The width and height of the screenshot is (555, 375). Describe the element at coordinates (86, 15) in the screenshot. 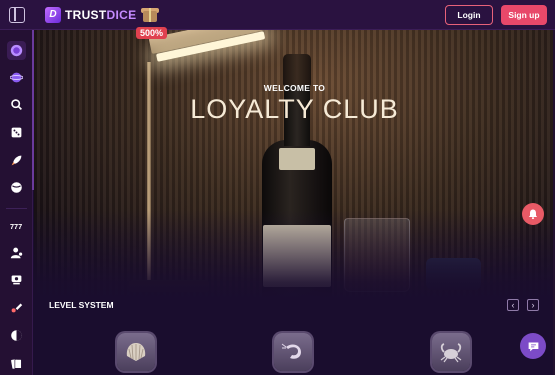

I see `logo-text-trust: TRUST` at that location.